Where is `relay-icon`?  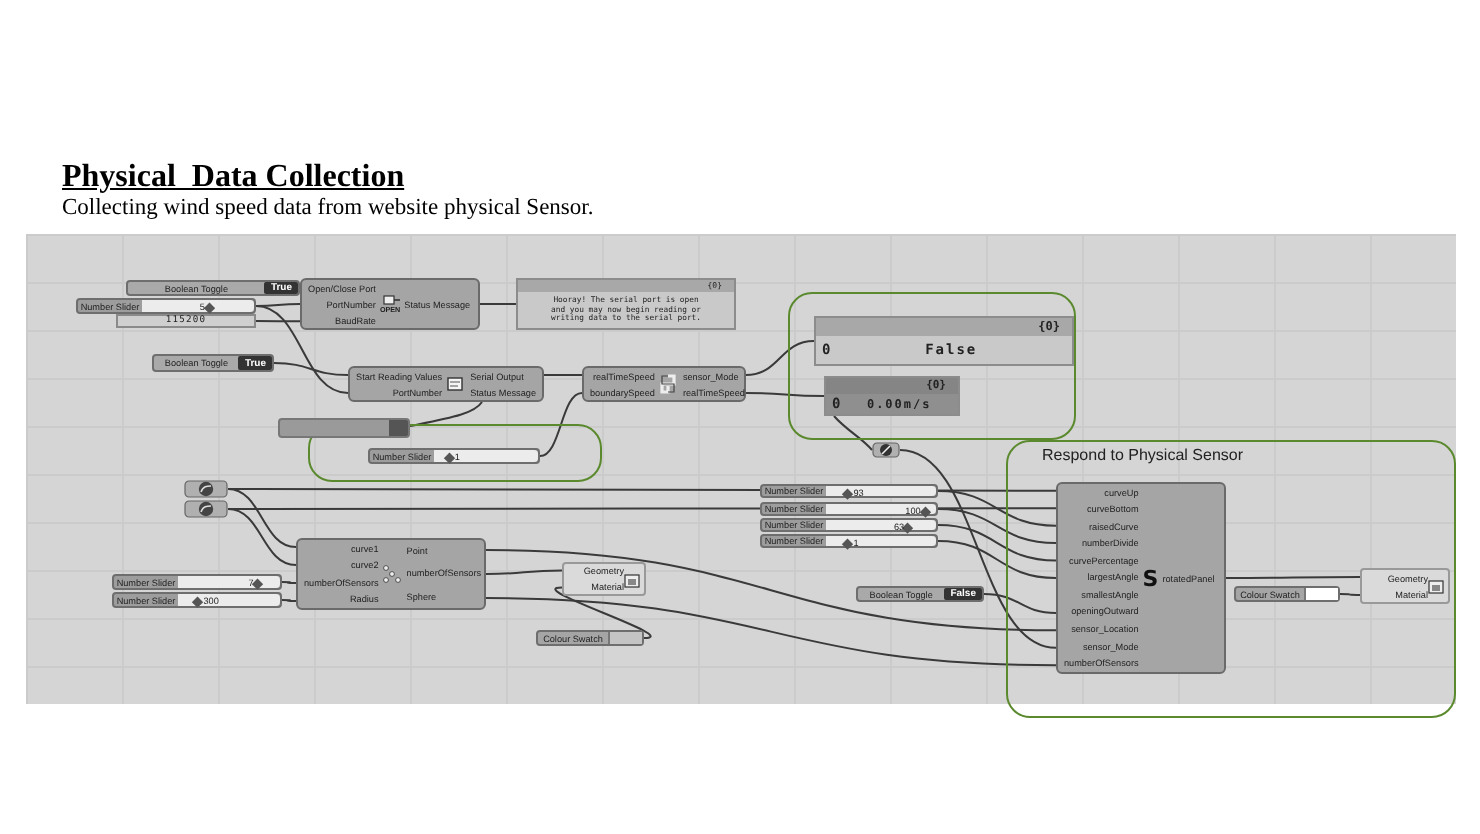
relay-icon is located at coordinates (886, 450).